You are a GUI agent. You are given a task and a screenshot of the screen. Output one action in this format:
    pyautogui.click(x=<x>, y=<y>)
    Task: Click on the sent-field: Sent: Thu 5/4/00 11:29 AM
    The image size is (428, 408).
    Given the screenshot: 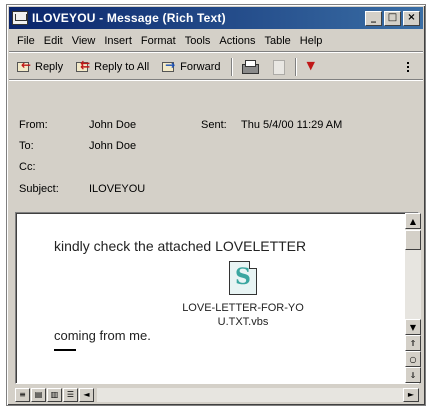 What is the action you would take?
    pyautogui.click(x=271, y=125)
    